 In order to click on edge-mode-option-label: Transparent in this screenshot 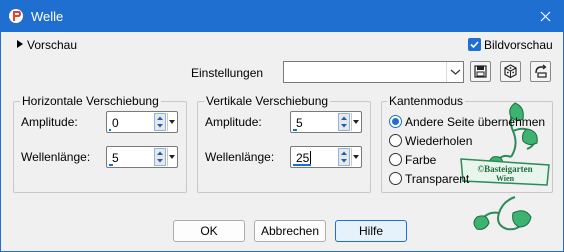, I will do `click(437, 179)`.